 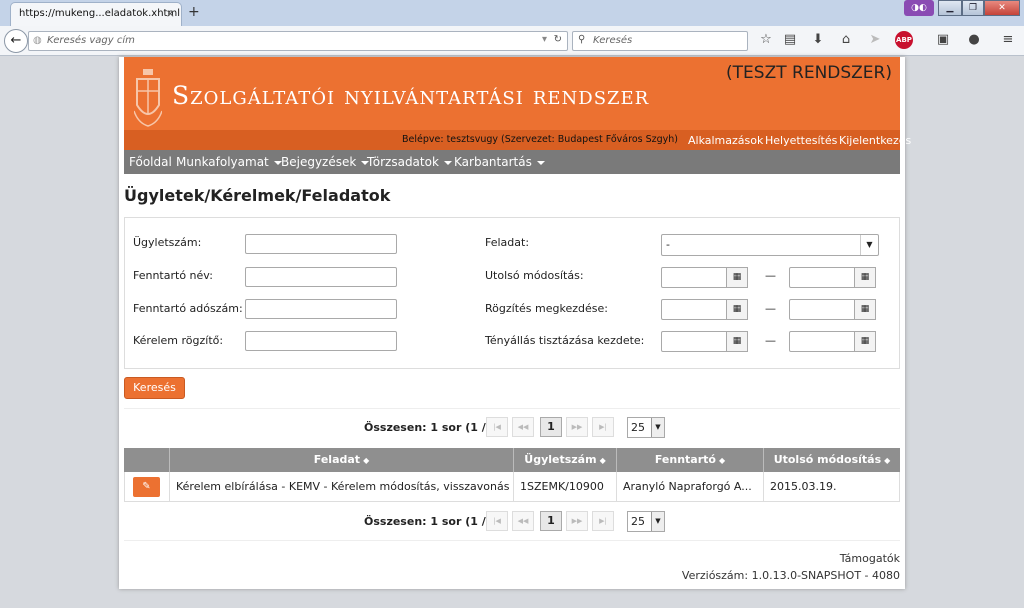 I want to click on menu-karbantartas-label: Karbantartás, so click(x=493, y=162).